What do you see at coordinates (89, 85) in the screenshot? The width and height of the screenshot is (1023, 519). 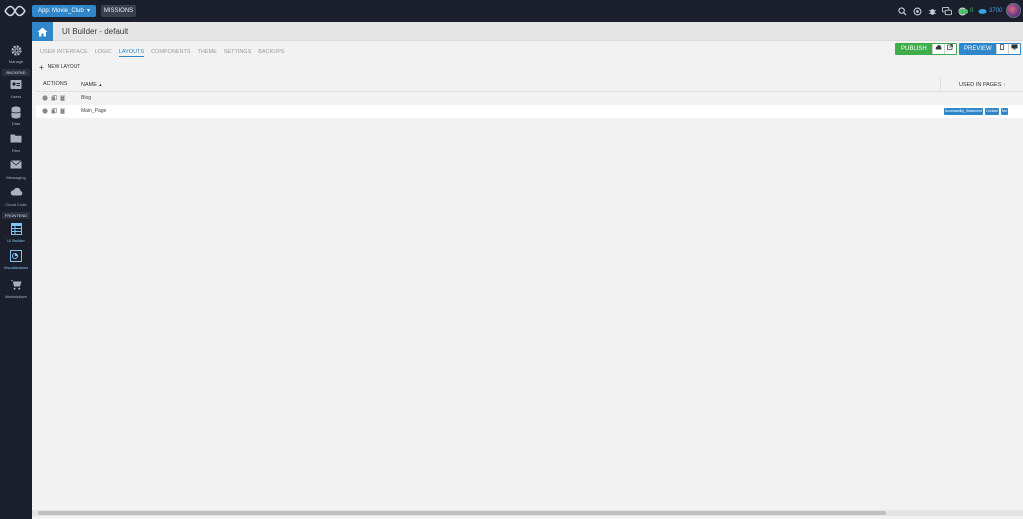 I see `column-name-label: NAME` at bounding box center [89, 85].